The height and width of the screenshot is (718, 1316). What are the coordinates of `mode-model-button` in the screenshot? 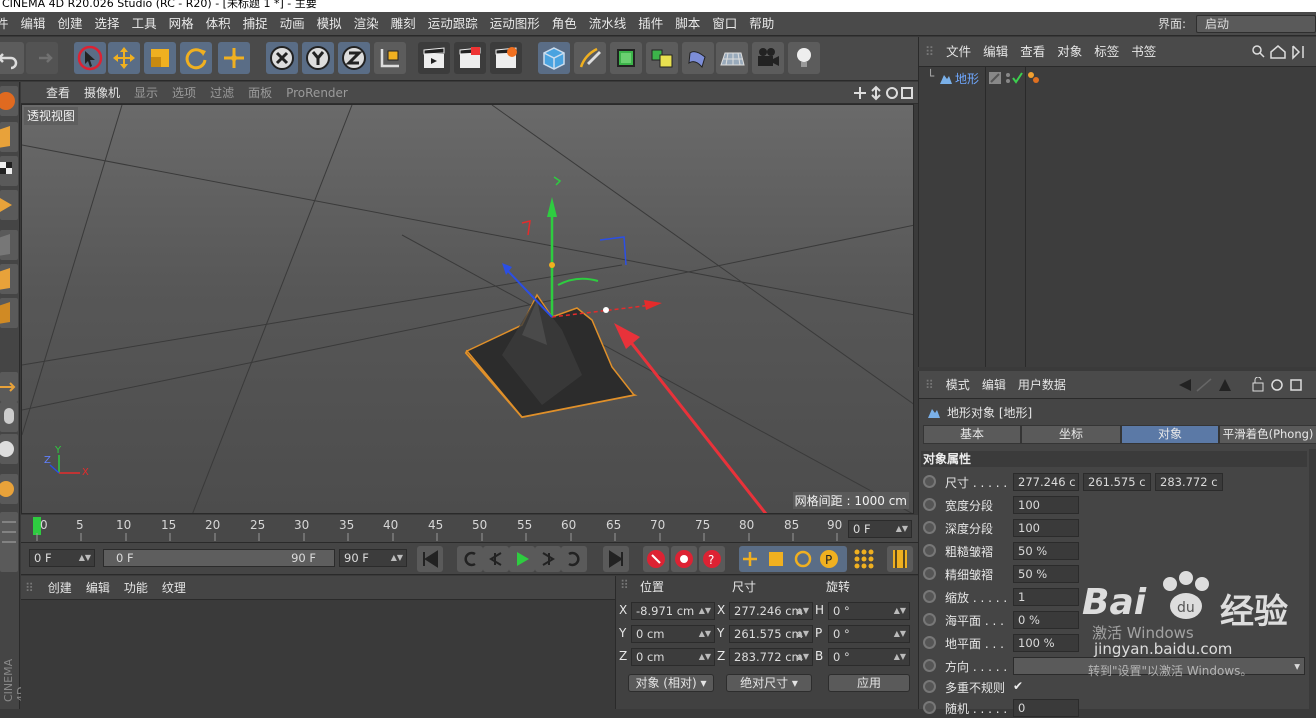 It's located at (9, 101).